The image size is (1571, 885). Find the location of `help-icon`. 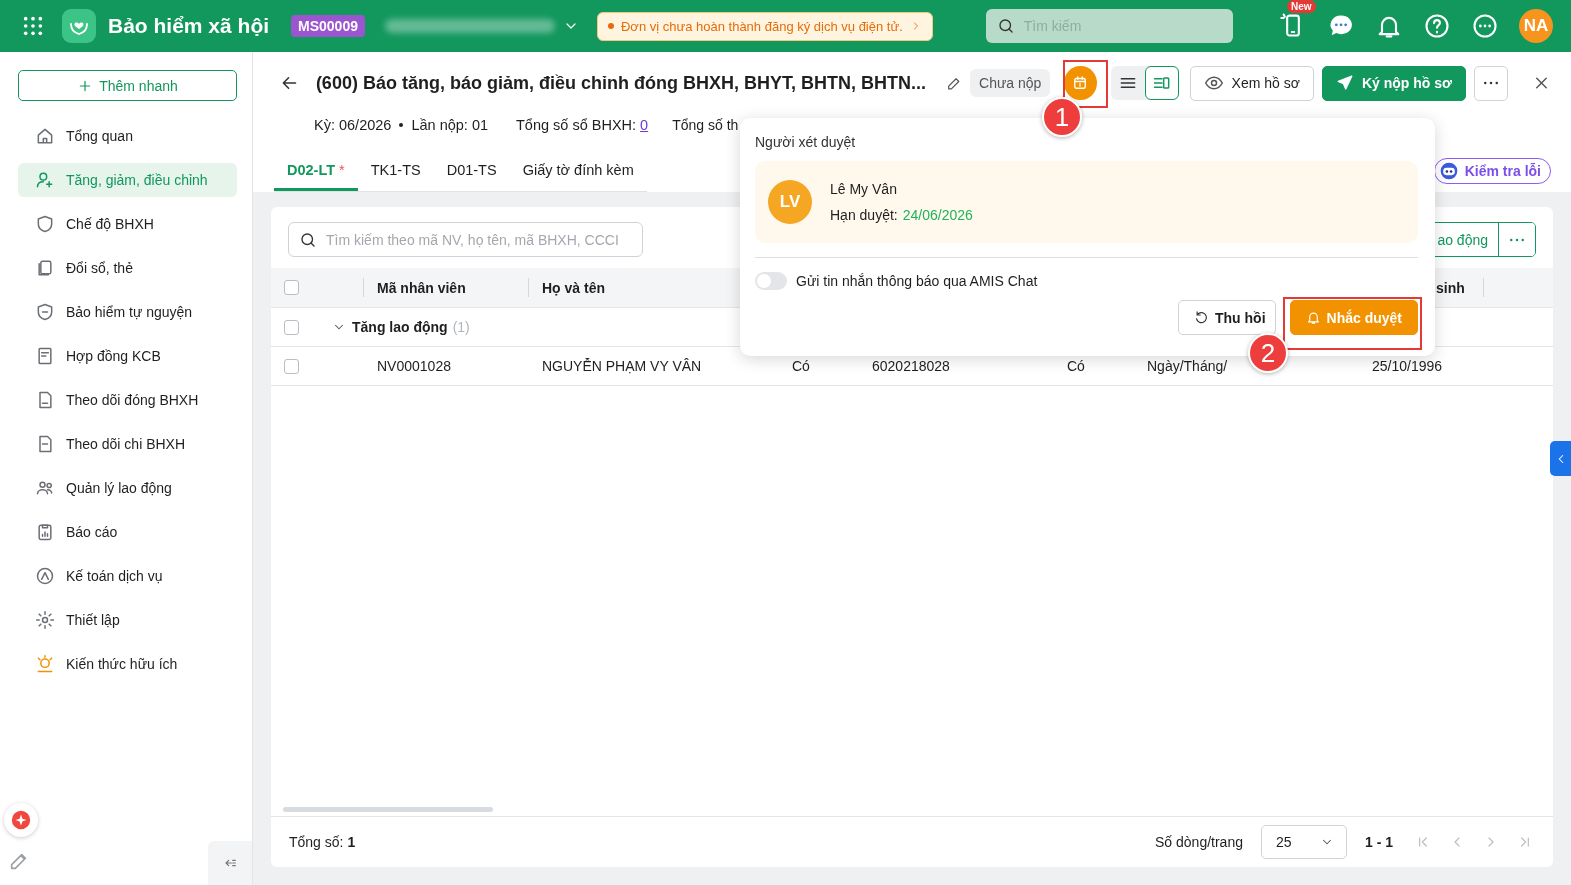

help-icon is located at coordinates (1437, 26).